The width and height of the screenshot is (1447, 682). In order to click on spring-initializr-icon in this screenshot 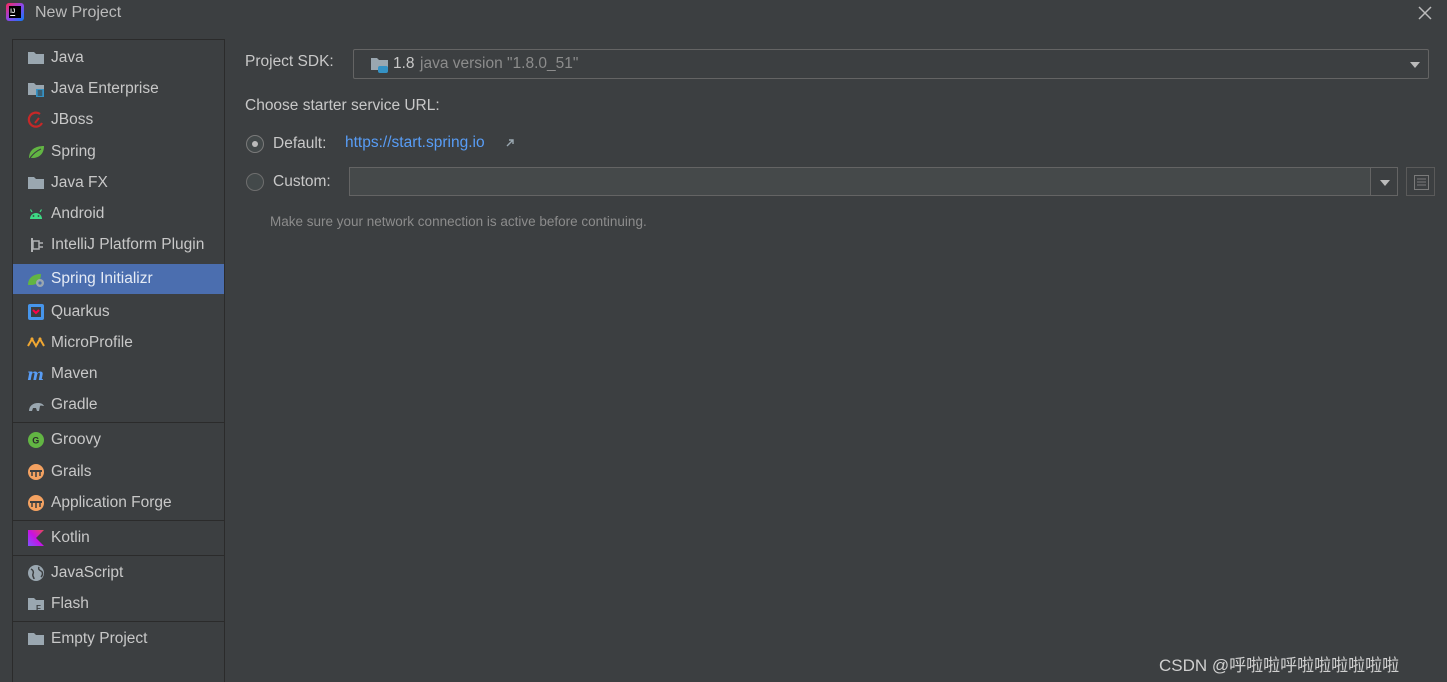, I will do `click(36, 280)`.